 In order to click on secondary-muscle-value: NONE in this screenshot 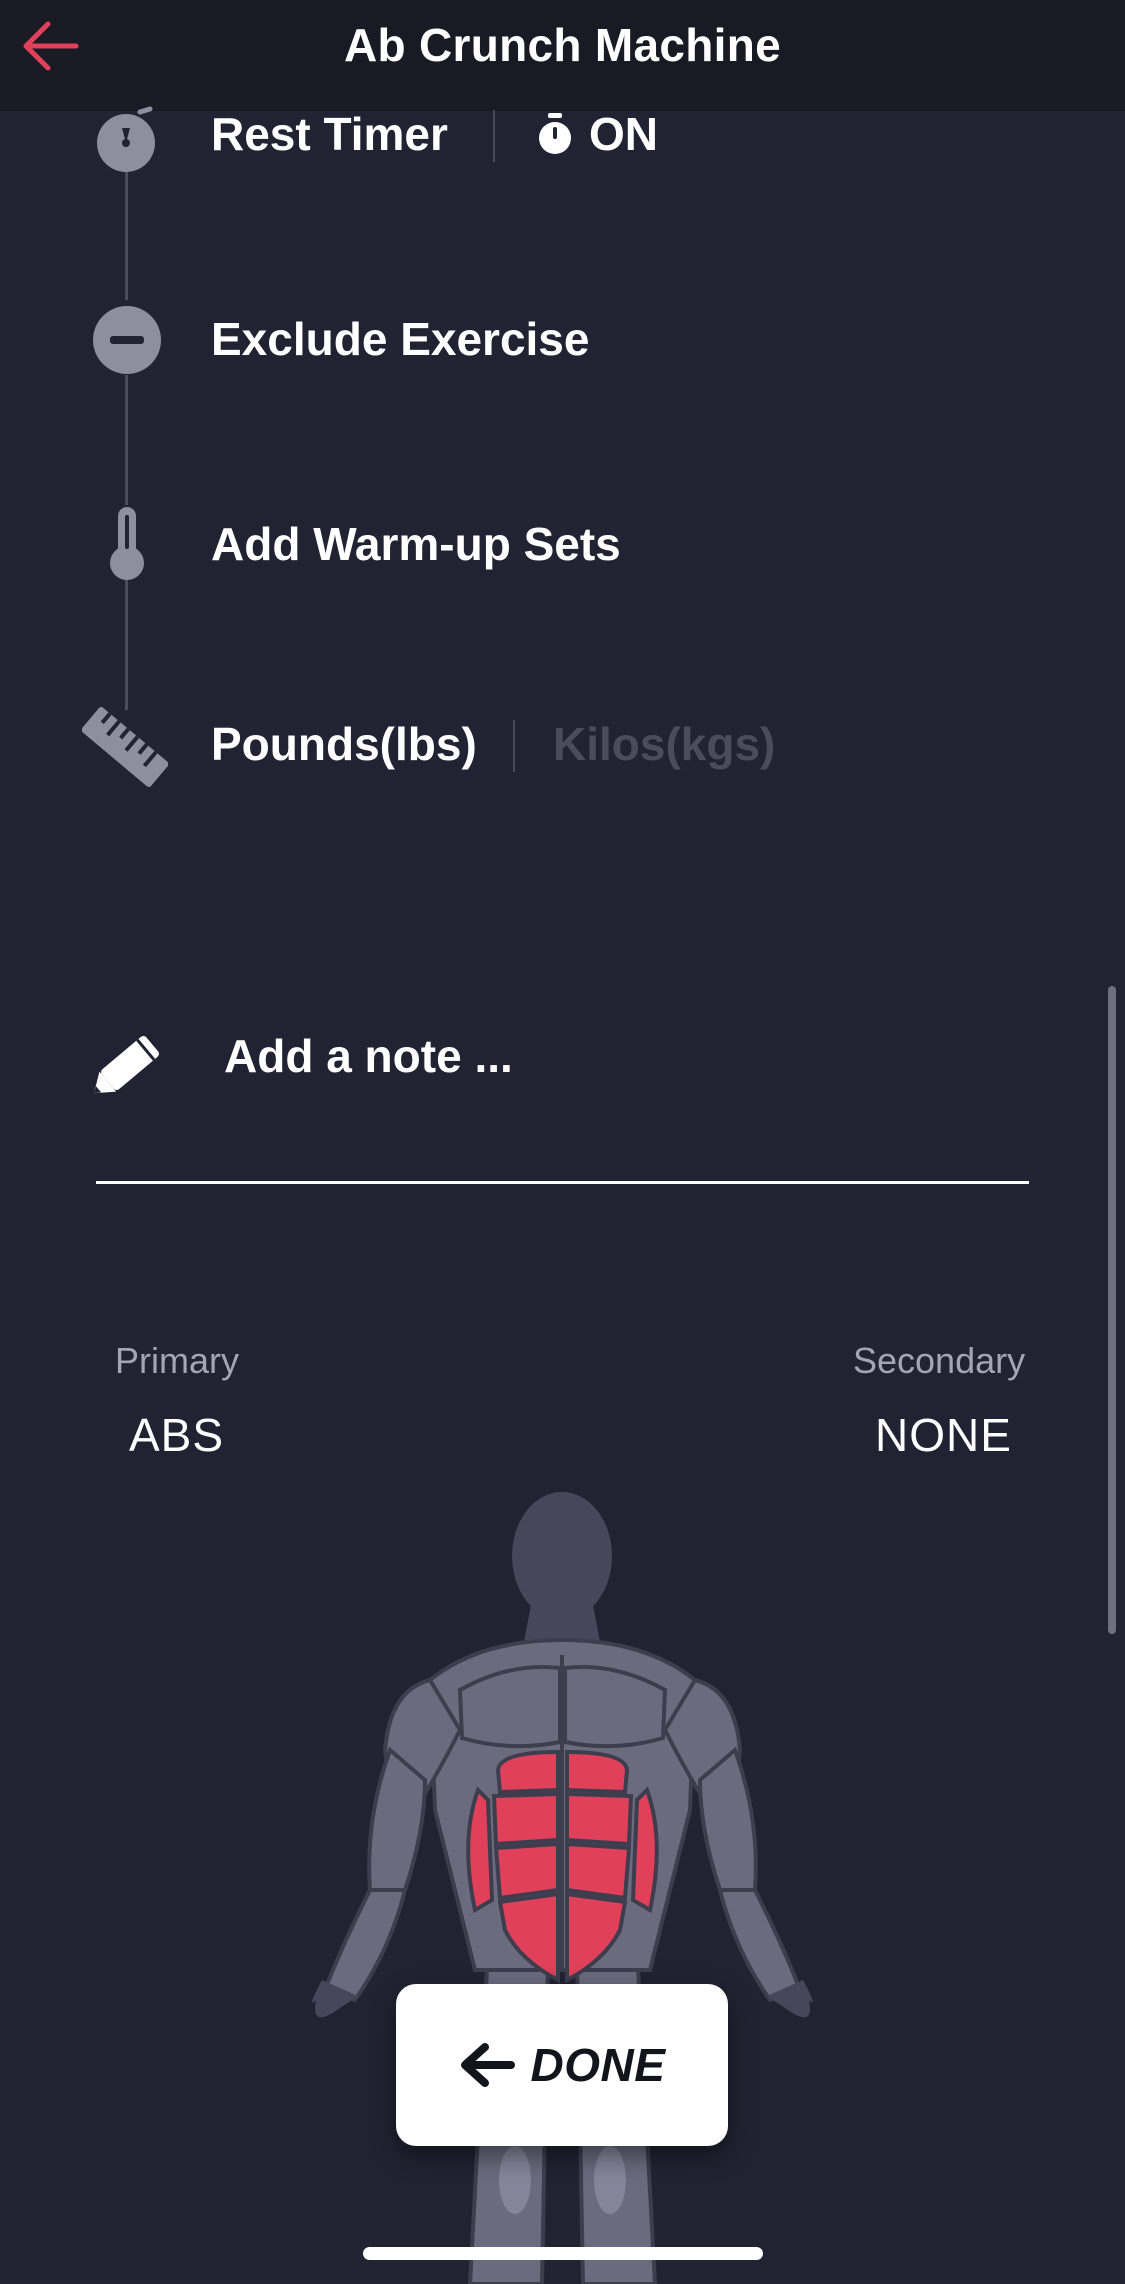, I will do `click(943, 1435)`.